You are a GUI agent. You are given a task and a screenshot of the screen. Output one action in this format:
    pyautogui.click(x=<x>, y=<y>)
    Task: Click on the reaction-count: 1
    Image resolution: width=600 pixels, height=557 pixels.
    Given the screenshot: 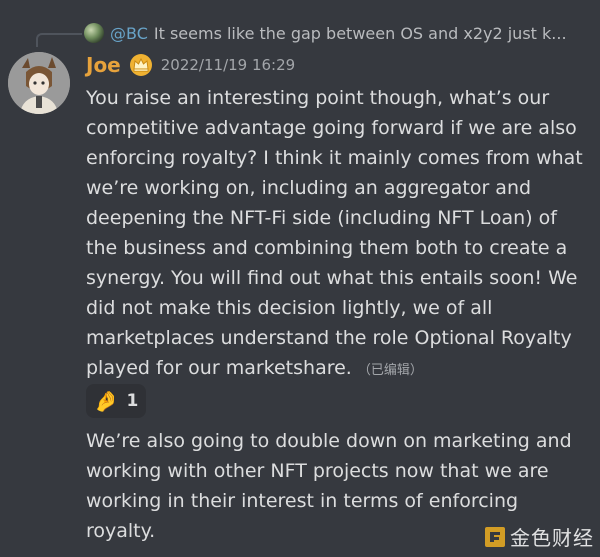 What is the action you would take?
    pyautogui.click(x=132, y=401)
    